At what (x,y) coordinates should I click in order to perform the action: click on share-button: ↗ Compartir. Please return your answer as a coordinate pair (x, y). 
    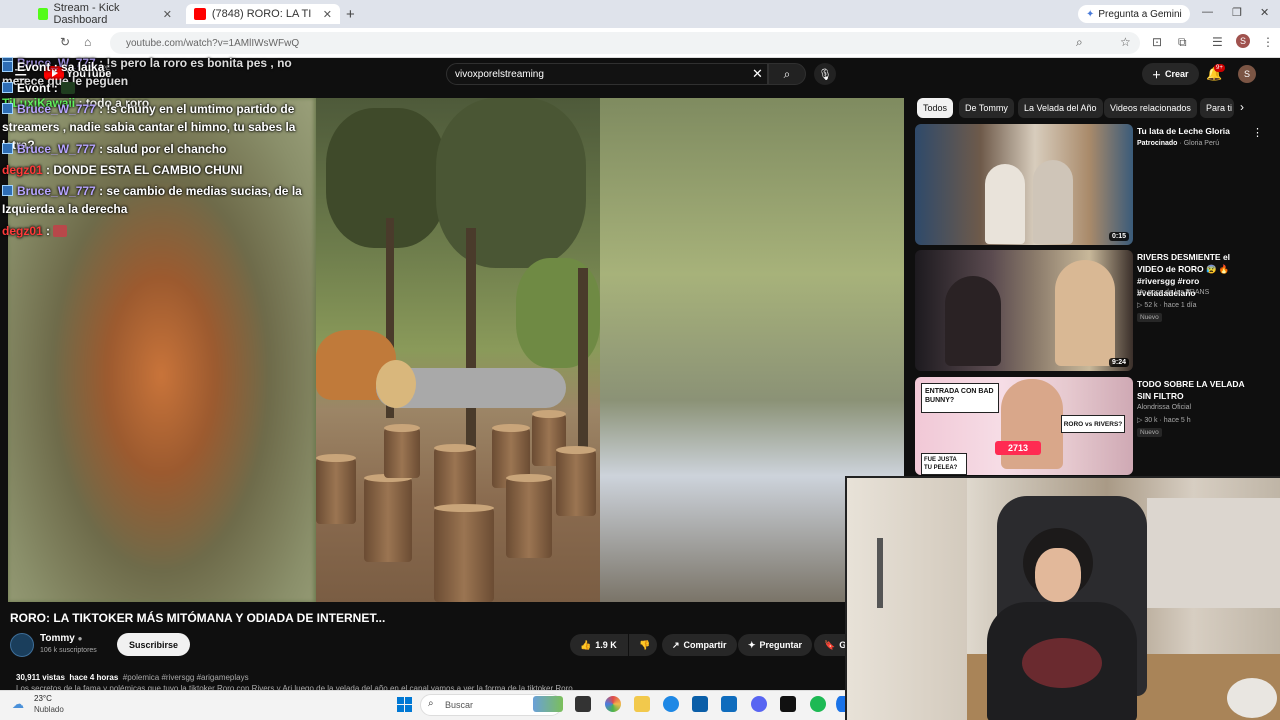
    Looking at the image, I should click on (699, 645).